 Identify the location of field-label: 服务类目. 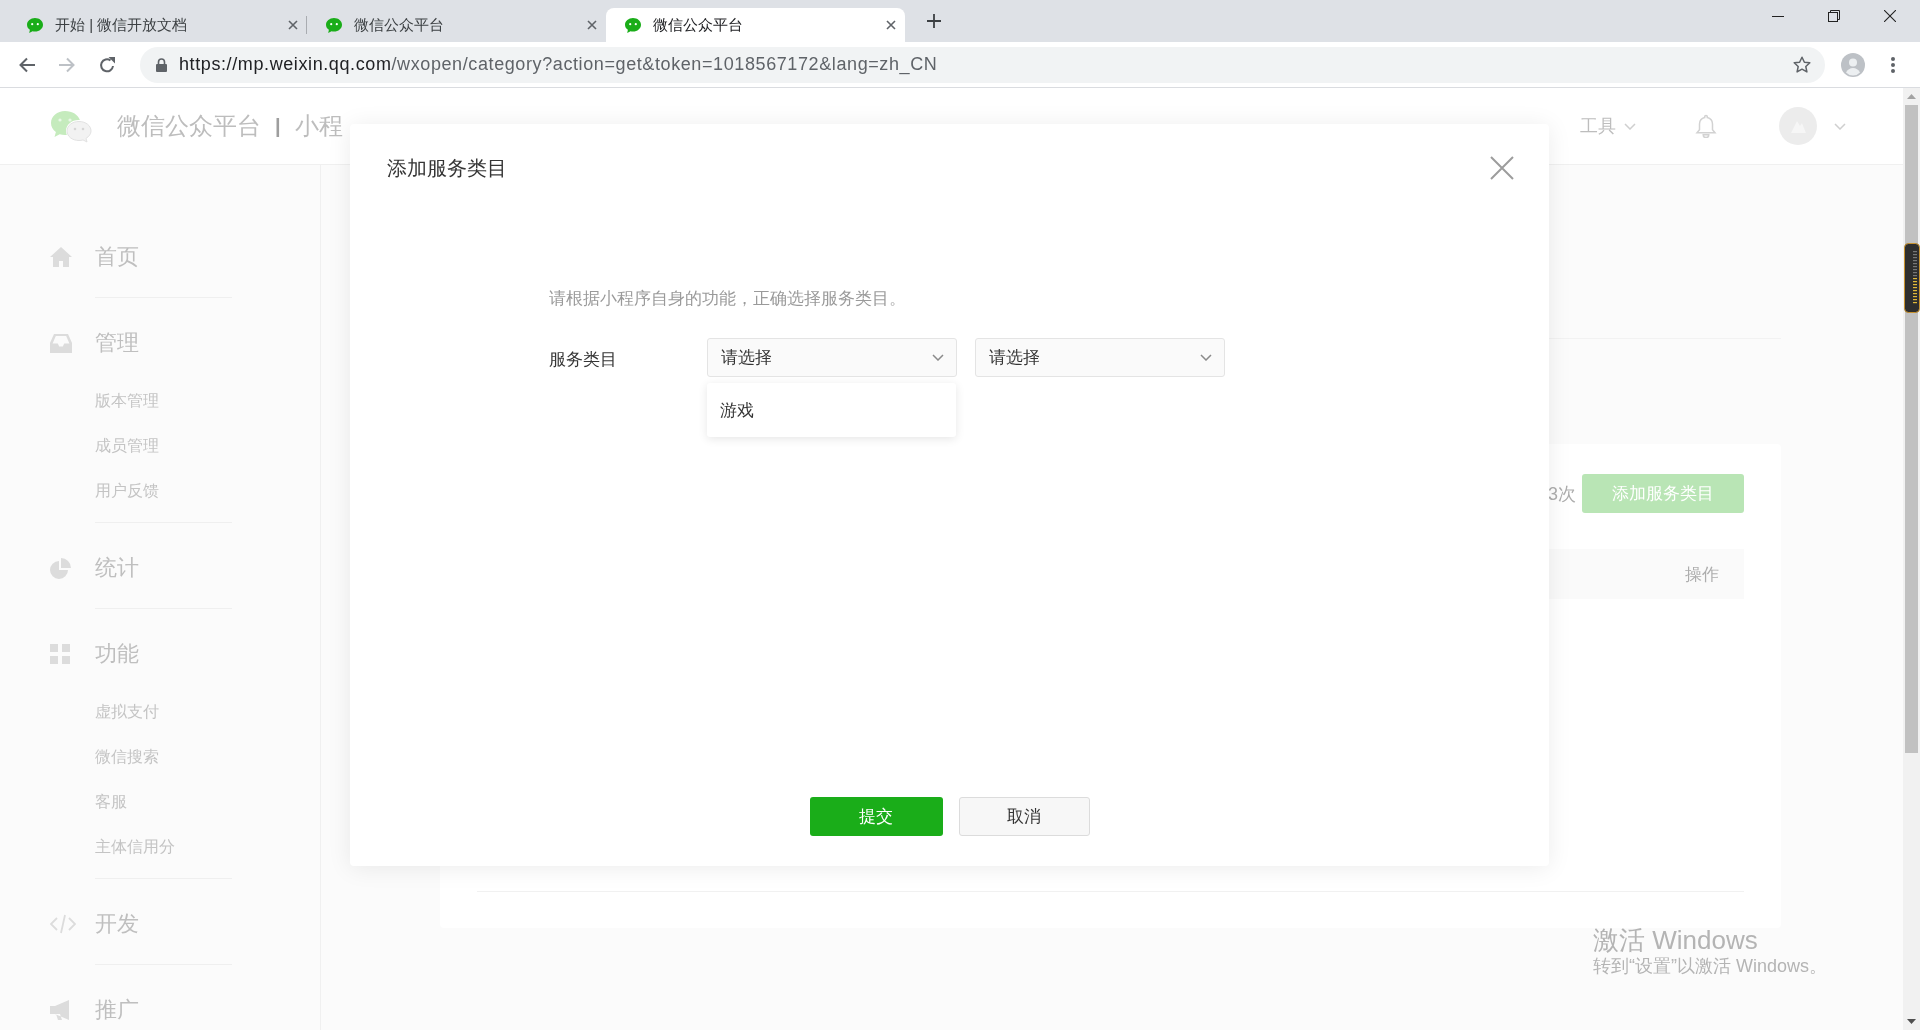
(583, 360).